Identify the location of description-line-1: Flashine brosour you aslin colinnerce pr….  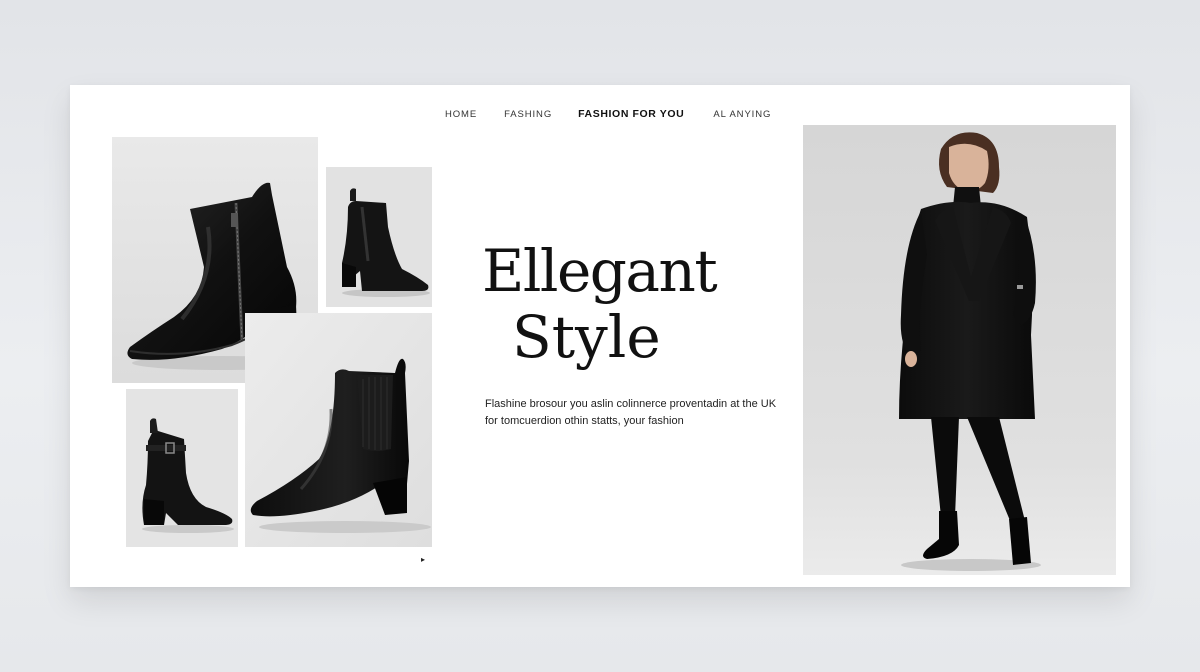
(631, 404).